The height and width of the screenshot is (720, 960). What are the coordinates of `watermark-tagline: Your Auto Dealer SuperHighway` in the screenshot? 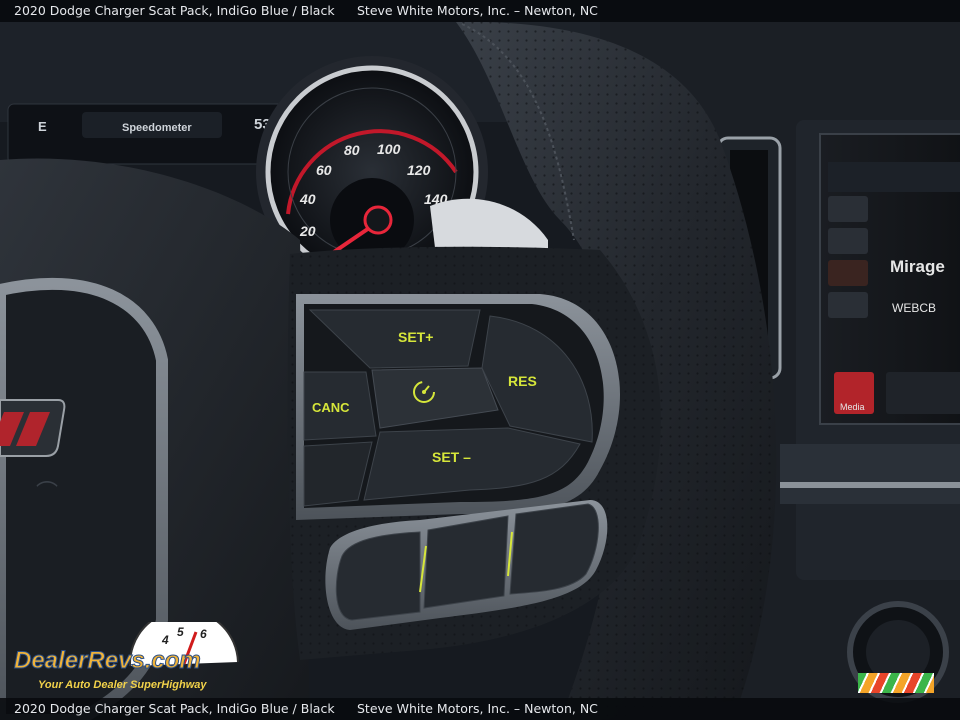 It's located at (122, 685).